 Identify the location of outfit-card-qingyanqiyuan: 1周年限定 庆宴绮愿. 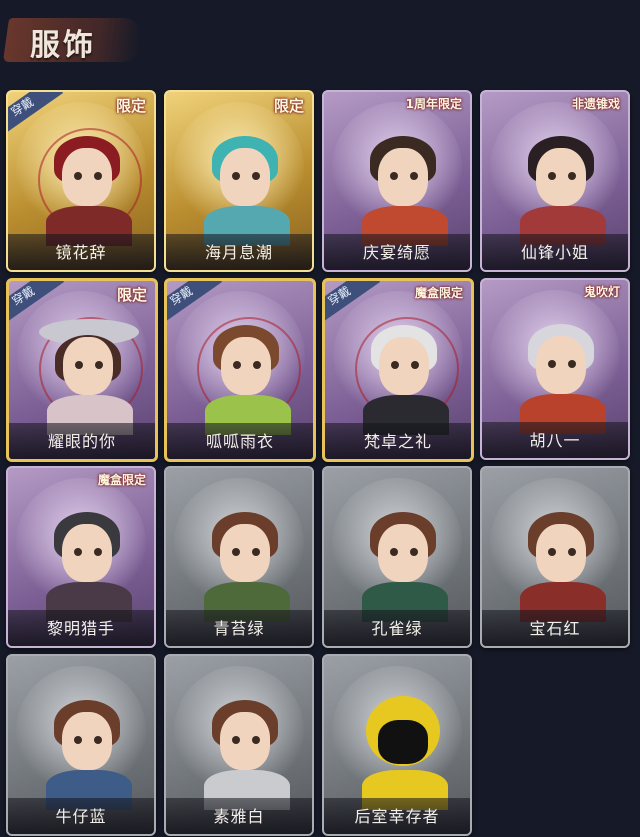
(397, 181).